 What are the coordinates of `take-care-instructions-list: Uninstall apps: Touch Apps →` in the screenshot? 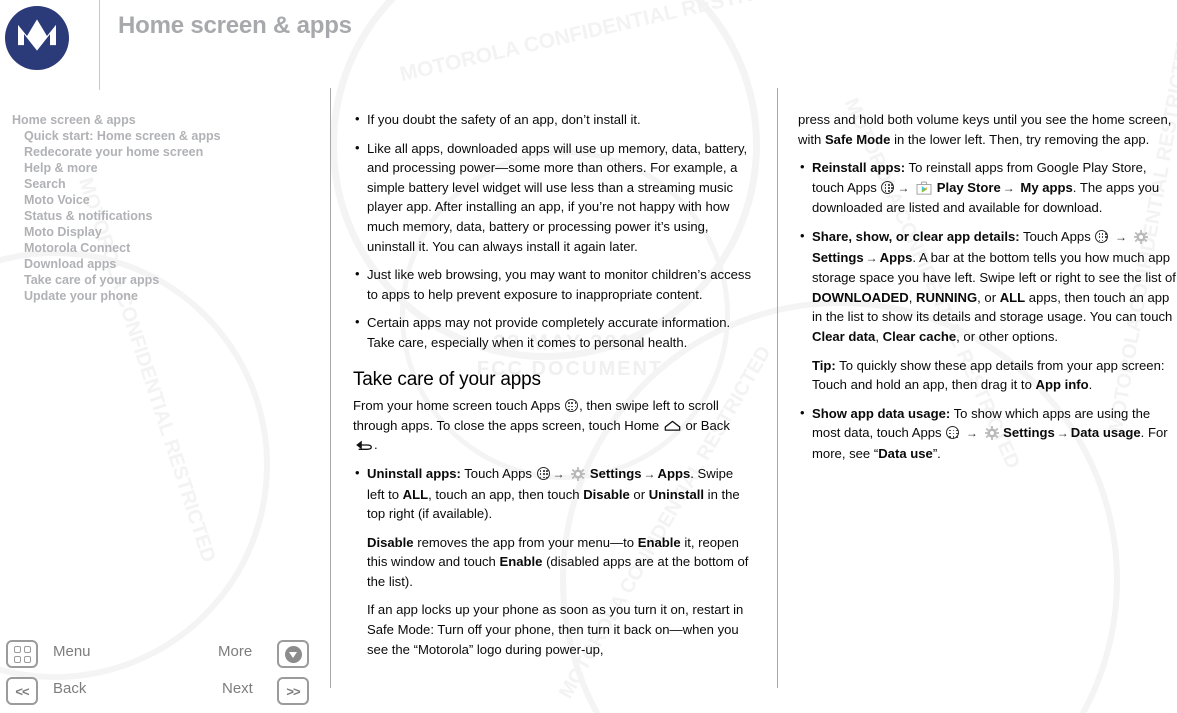 It's located at (553, 561).